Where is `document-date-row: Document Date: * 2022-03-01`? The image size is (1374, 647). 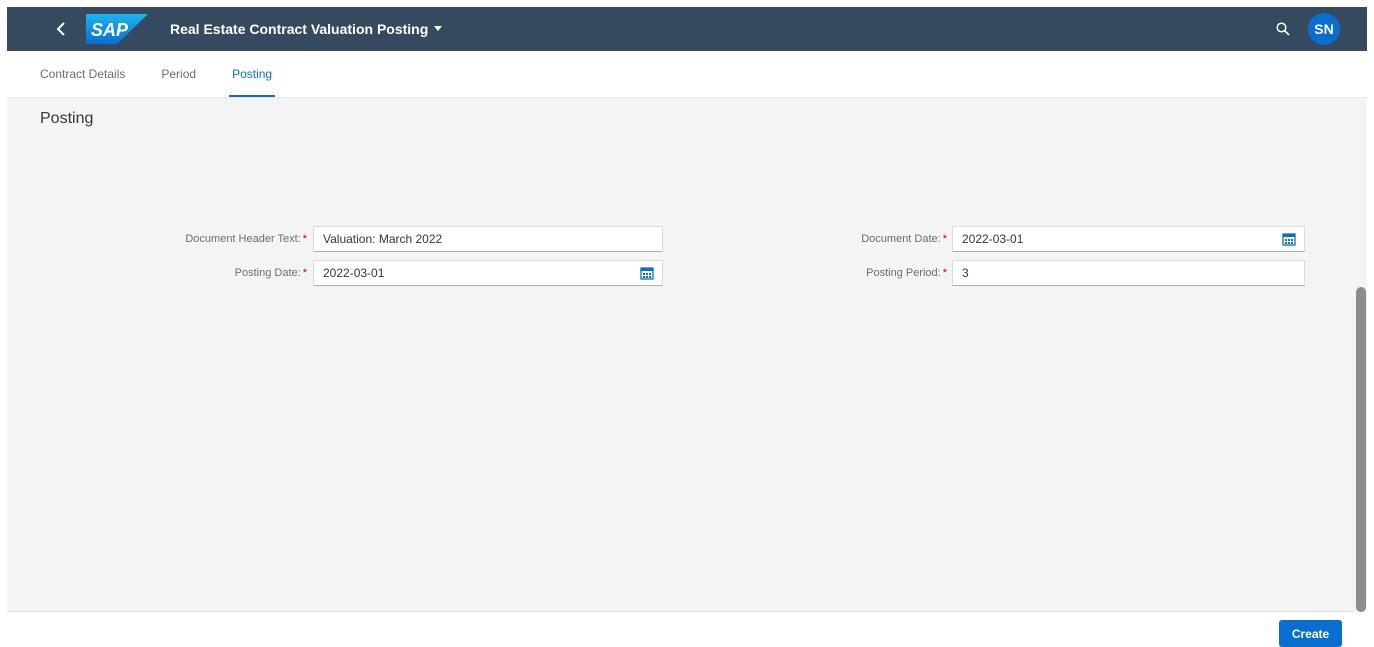 document-date-row: Document Date: * 2022-03-01 is located at coordinates (1026, 239).